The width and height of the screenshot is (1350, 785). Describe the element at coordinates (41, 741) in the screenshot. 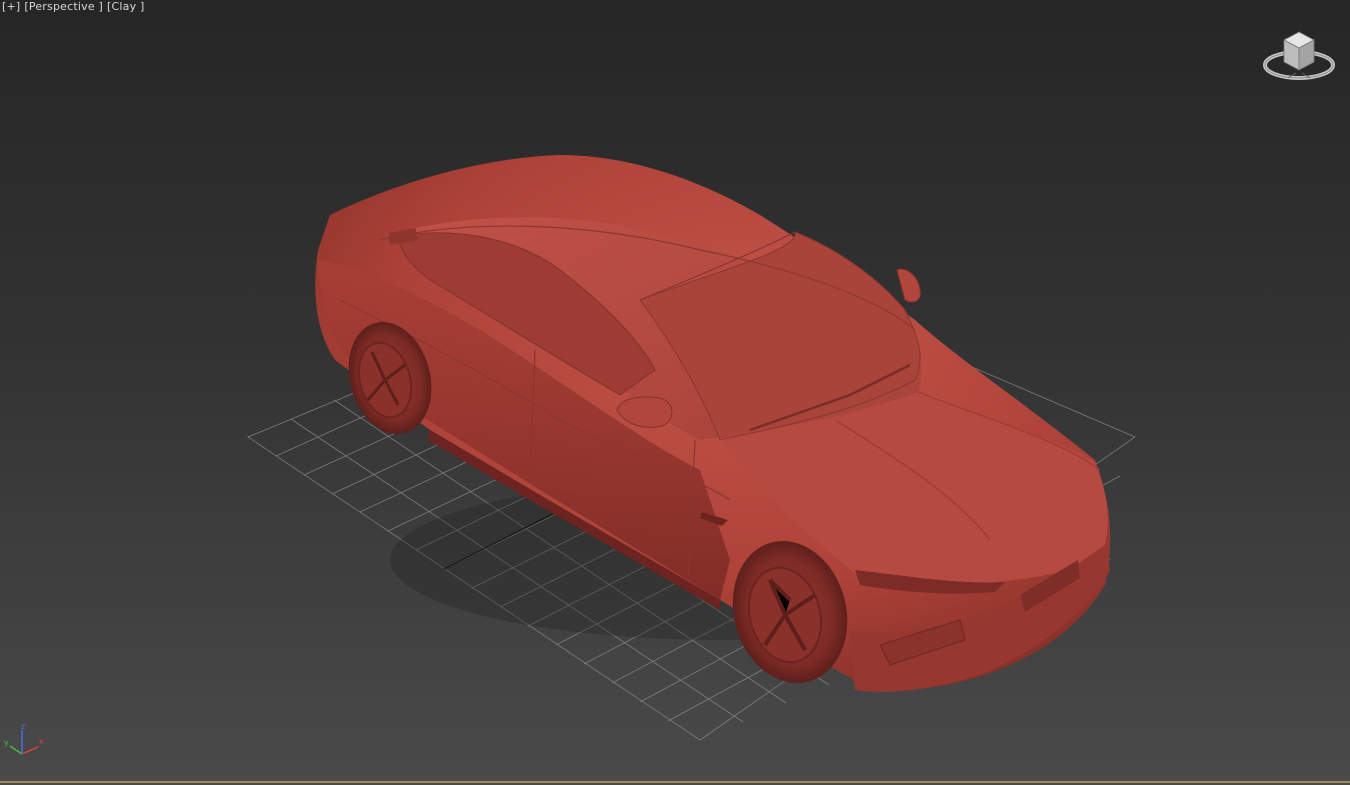

I see `axis-x-label: x` at that location.